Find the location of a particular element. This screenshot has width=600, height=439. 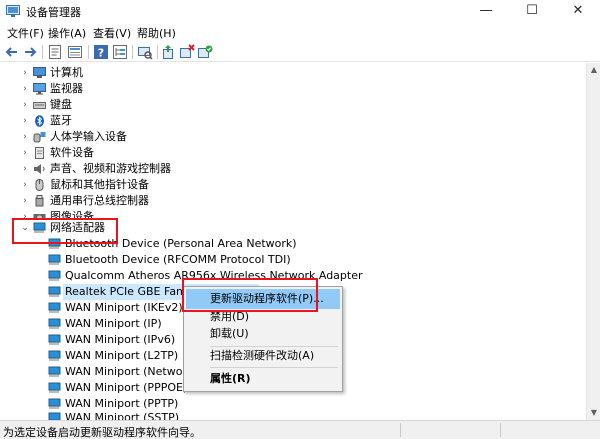

tree-item-adapter: Bluetooth Device (RFCOMM Protocol TDI) is located at coordinates (293, 260).